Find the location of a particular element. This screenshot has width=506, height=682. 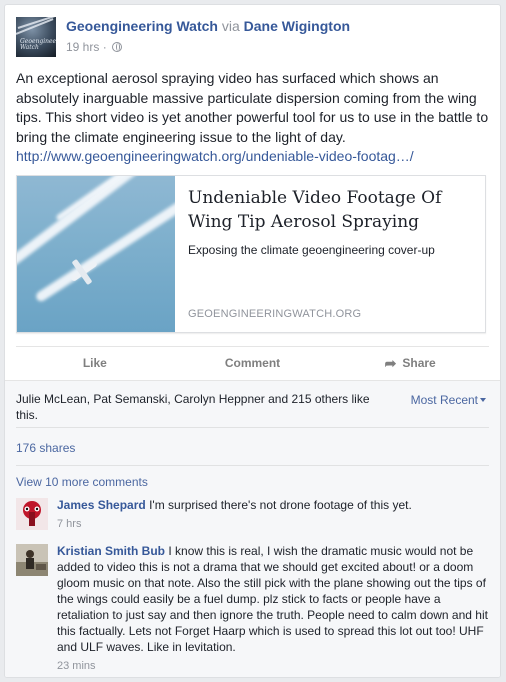

link-preview-thumbnail is located at coordinates (96, 254).